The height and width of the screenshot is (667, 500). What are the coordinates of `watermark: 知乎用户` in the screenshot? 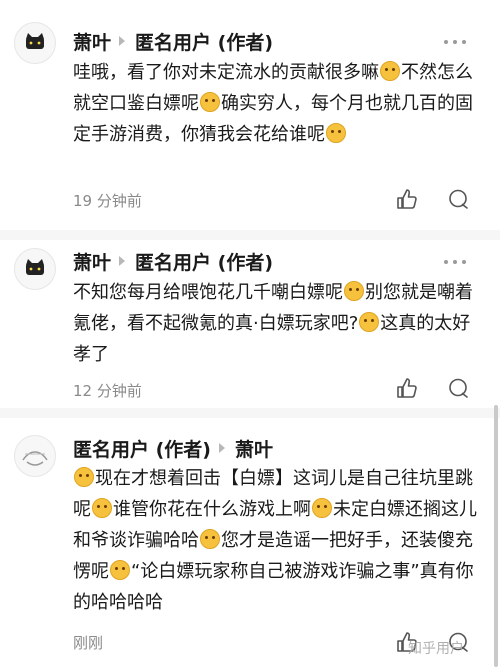 It's located at (436, 649).